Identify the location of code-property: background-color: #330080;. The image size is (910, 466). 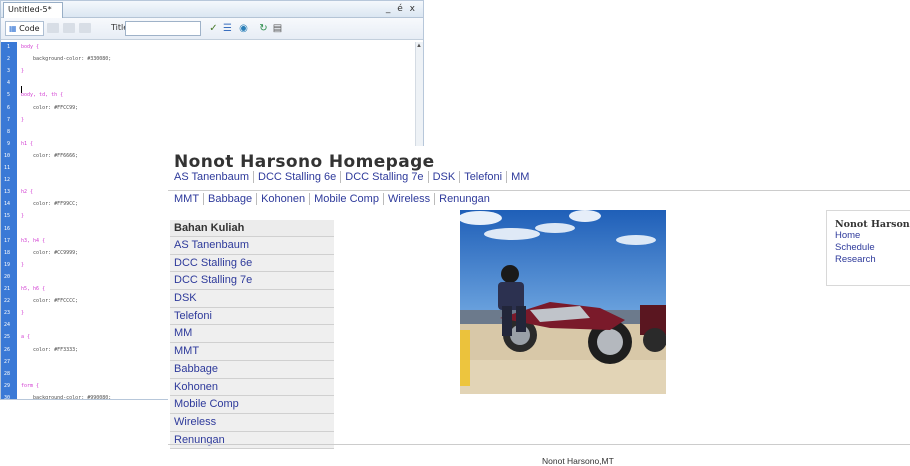
(66, 59).